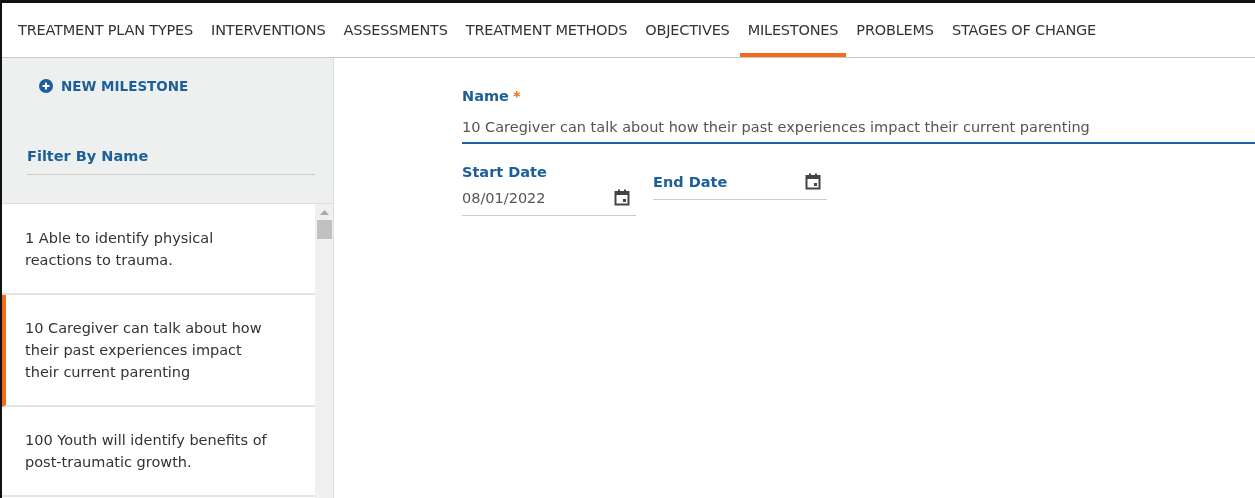  What do you see at coordinates (46, 86) in the screenshot?
I see `plus-circle-icon` at bounding box center [46, 86].